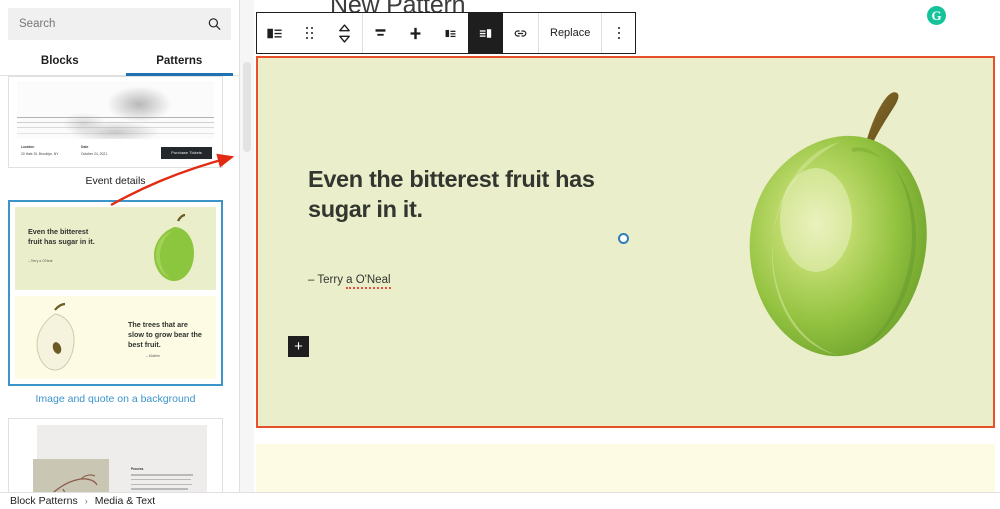  I want to click on thumb-quote-cite: – Molière, so click(153, 356).